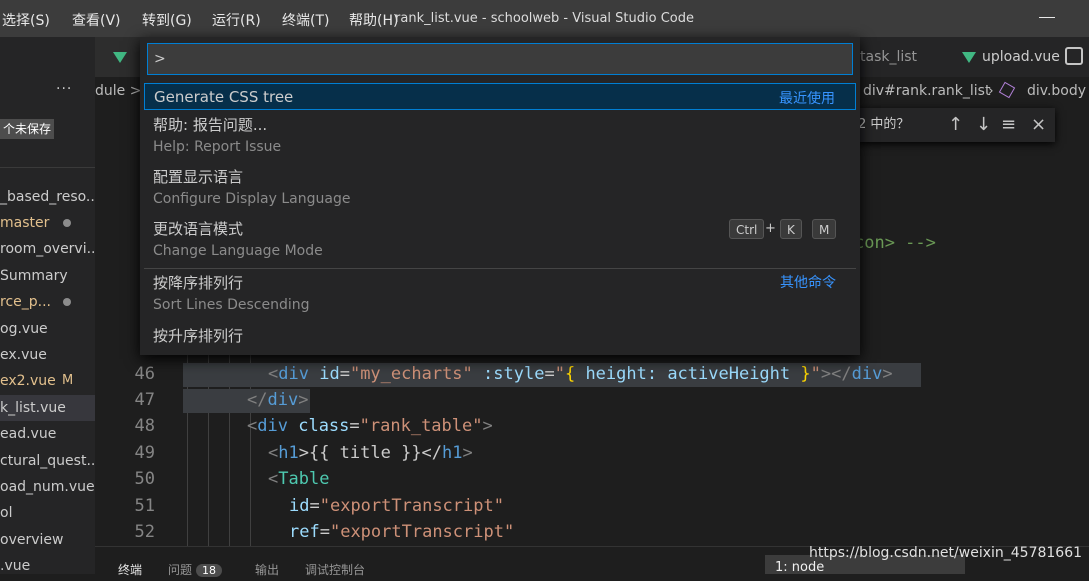 The height and width of the screenshot is (581, 1089). What do you see at coordinates (895, 243) in the screenshot?
I see `code-comment: con> -->` at bounding box center [895, 243].